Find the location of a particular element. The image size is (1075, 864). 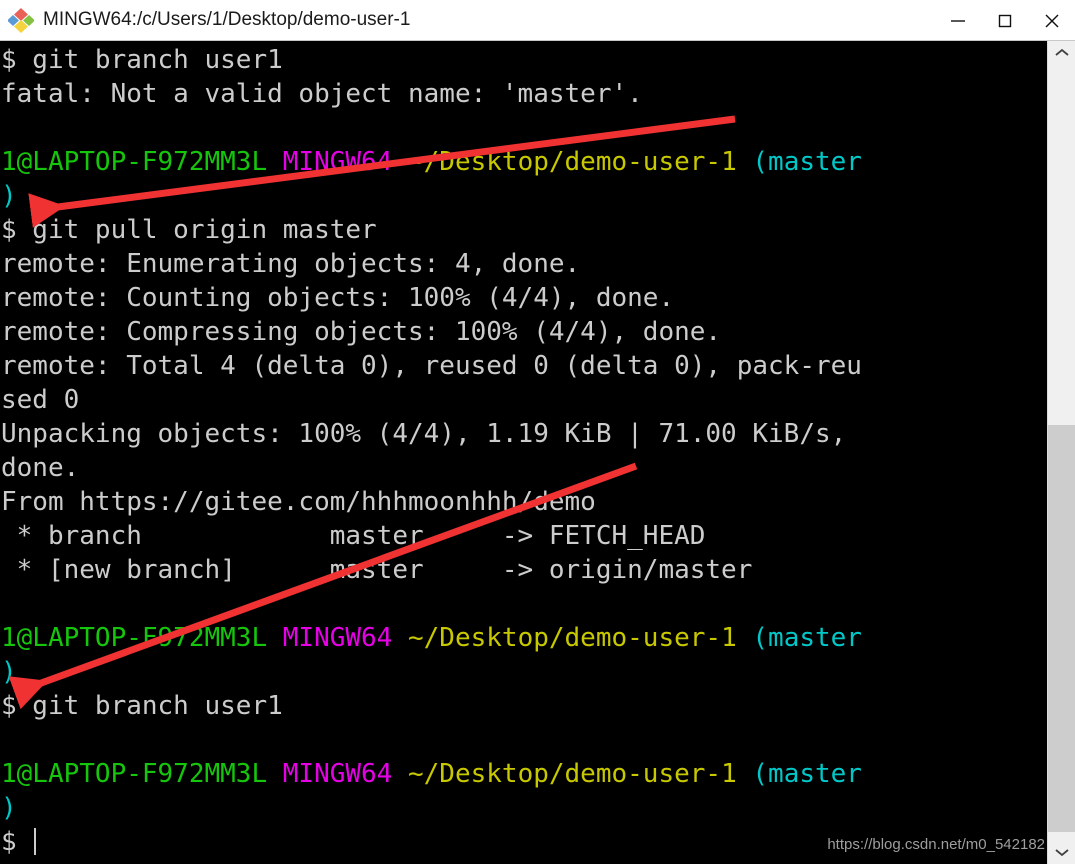

terminal-line: From https://gitee.com/hhhmoonhhh/demo is located at coordinates (523, 502).